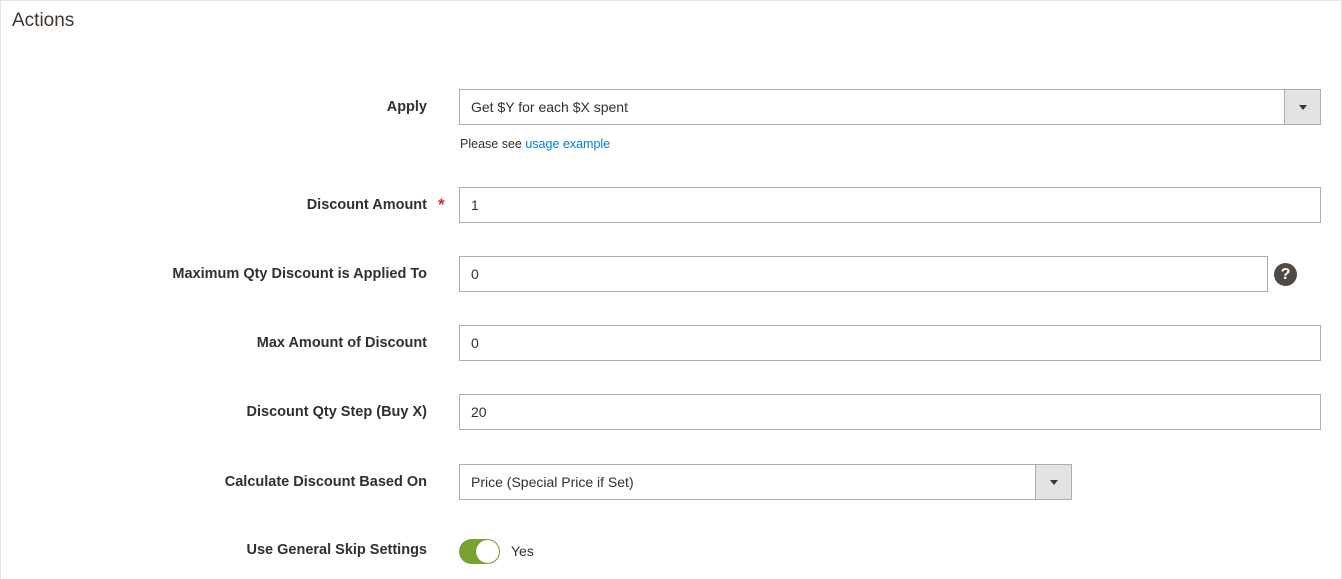 Image resolution: width=1342 pixels, height=579 pixels. I want to click on apply-label: Apply, so click(406, 107).